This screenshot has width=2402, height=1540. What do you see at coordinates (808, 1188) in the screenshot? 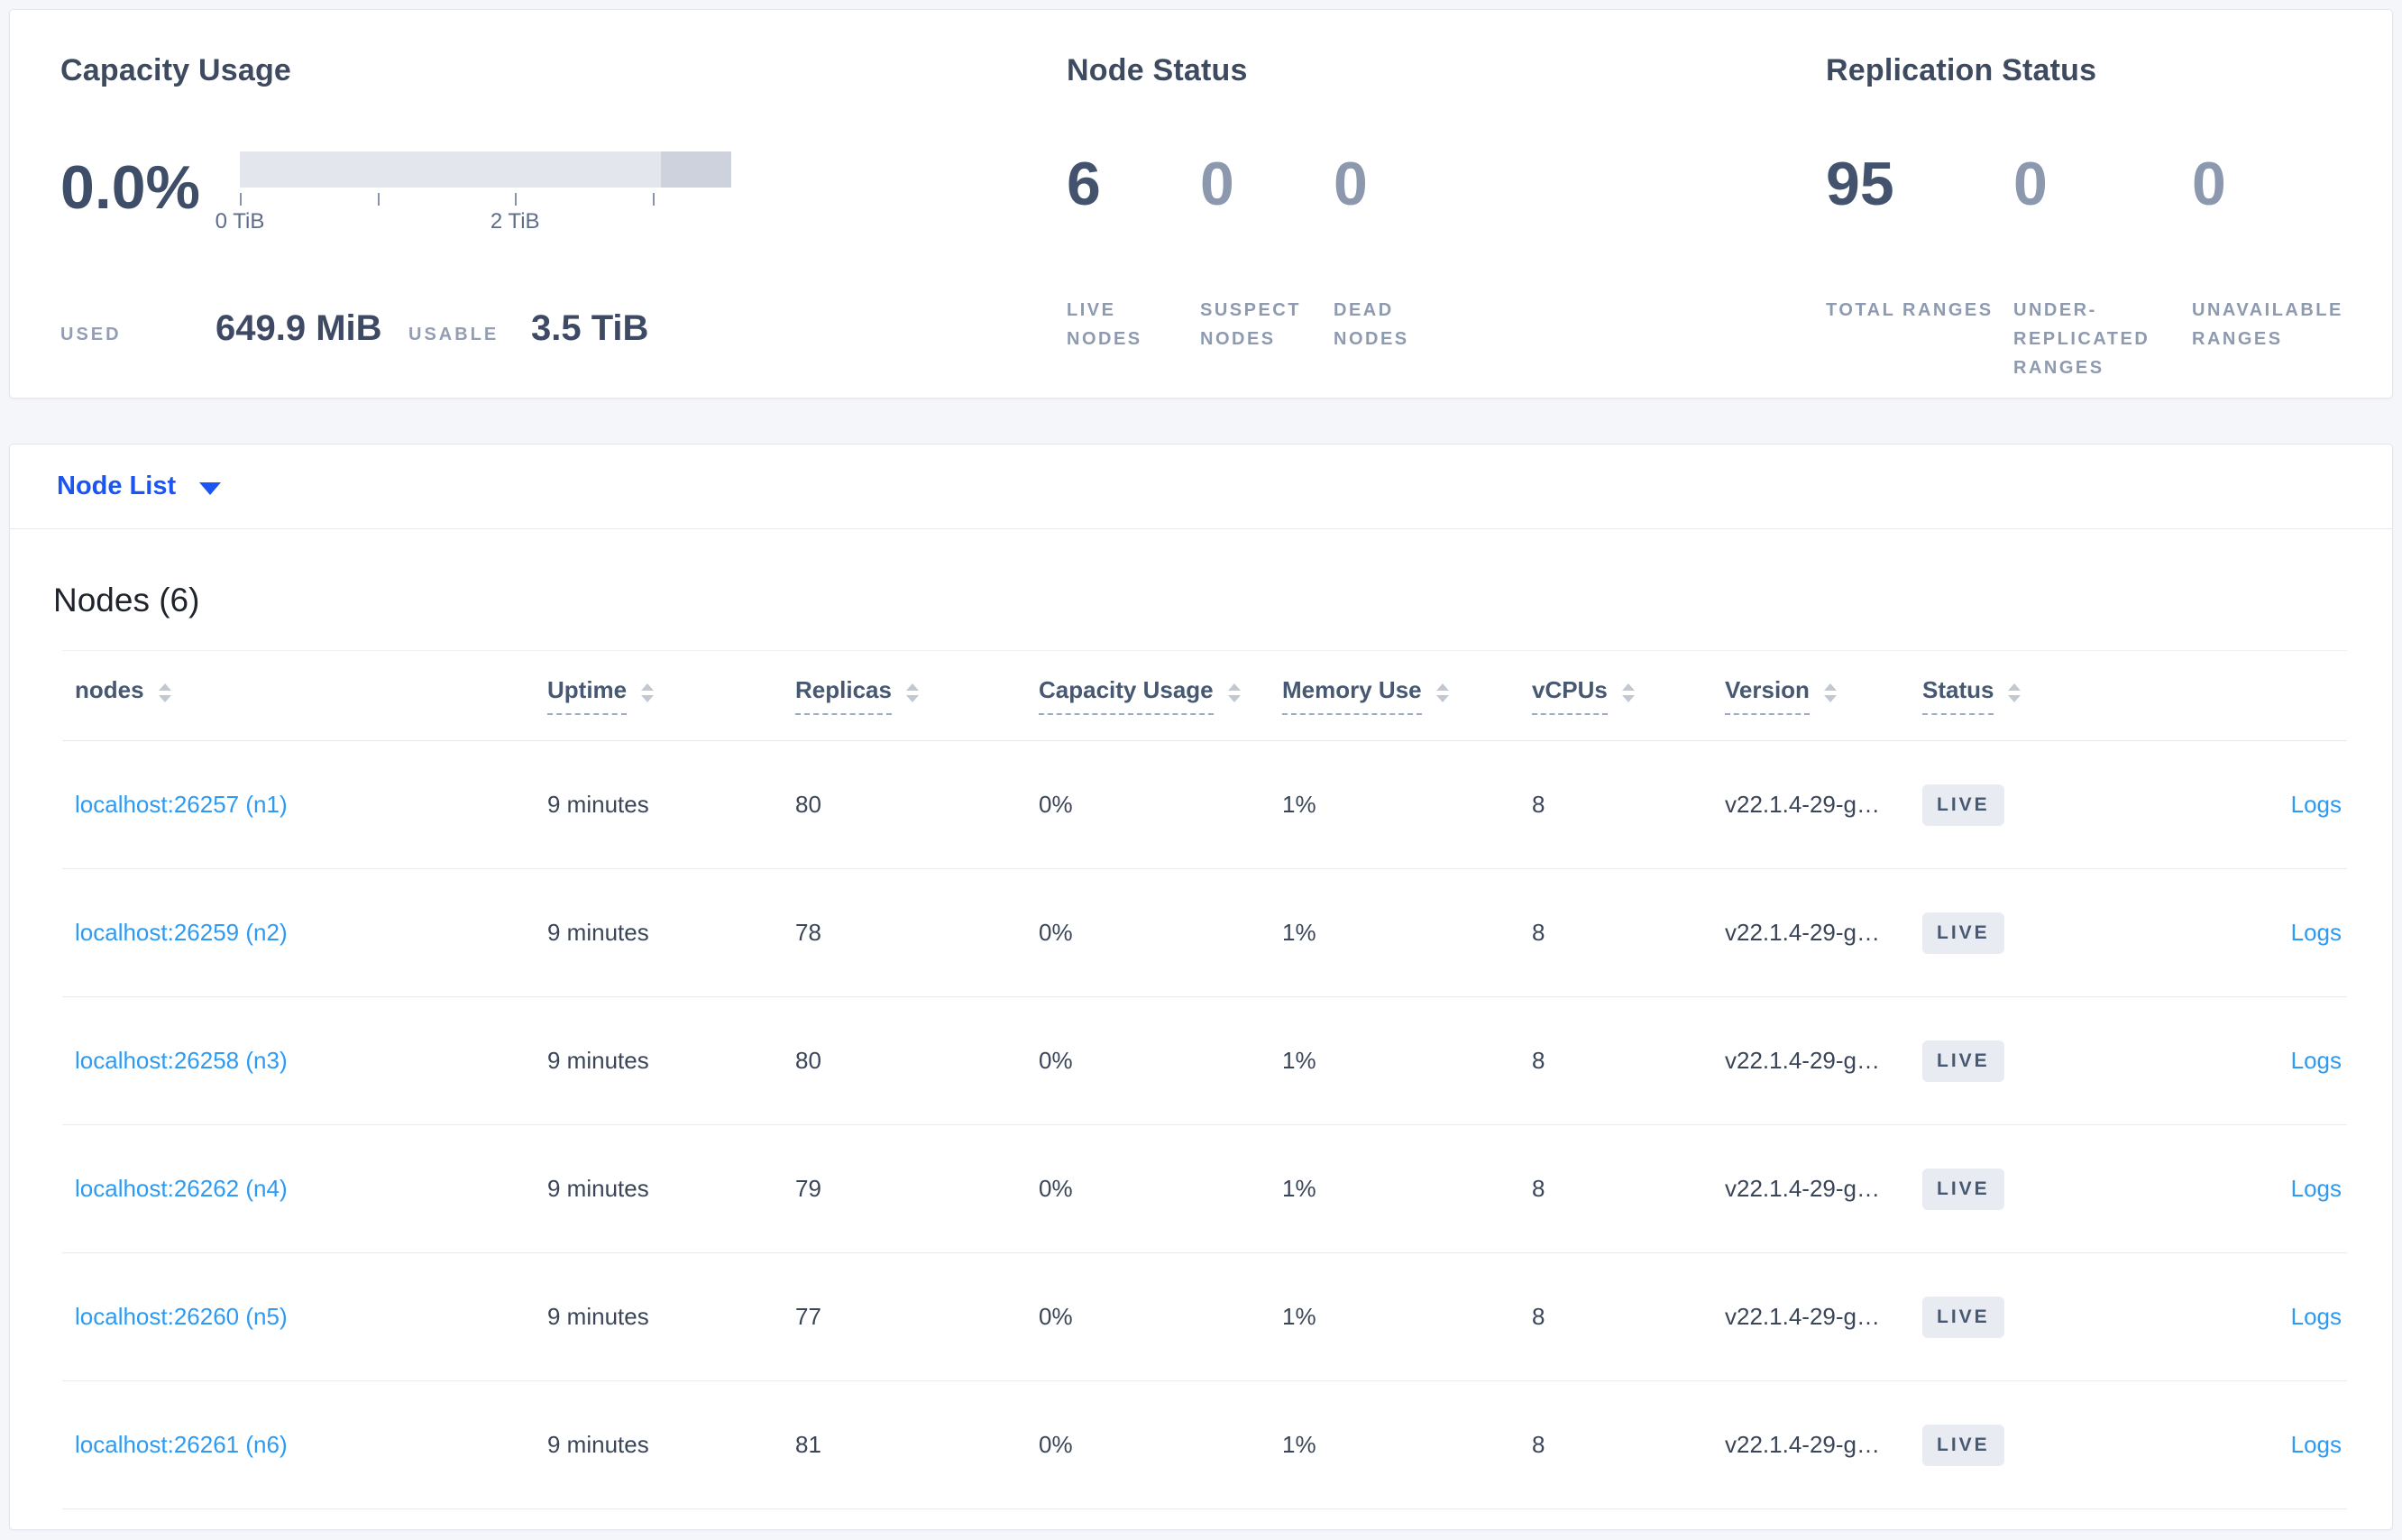
I see `replicas-cell: 79` at bounding box center [808, 1188].